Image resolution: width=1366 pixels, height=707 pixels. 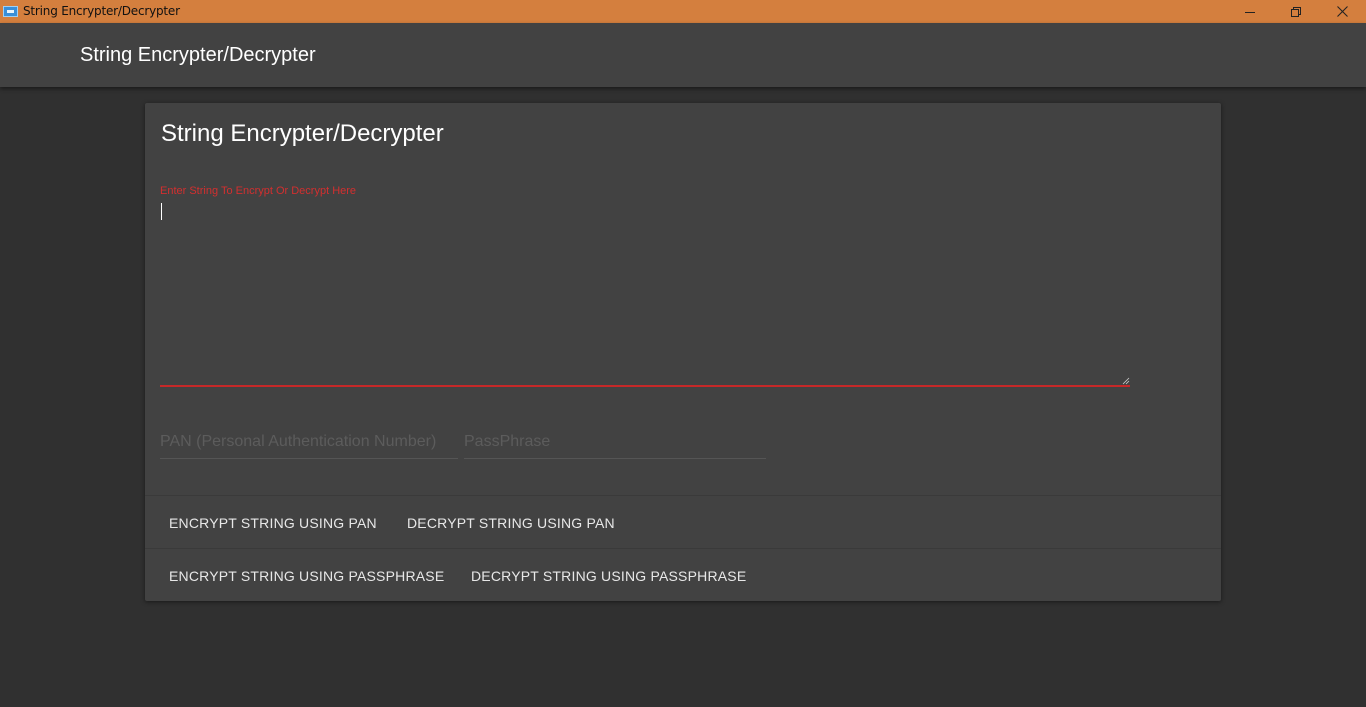 I want to click on passphrase-field: PassPhrase, so click(x=615, y=446).